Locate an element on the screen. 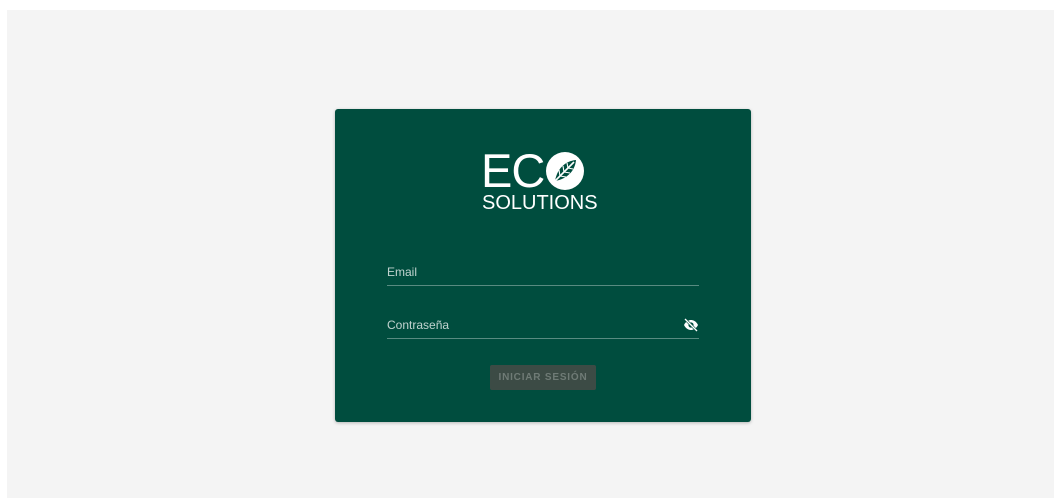 The width and height of the screenshot is (1054, 498). leaf-icon is located at coordinates (565, 171).